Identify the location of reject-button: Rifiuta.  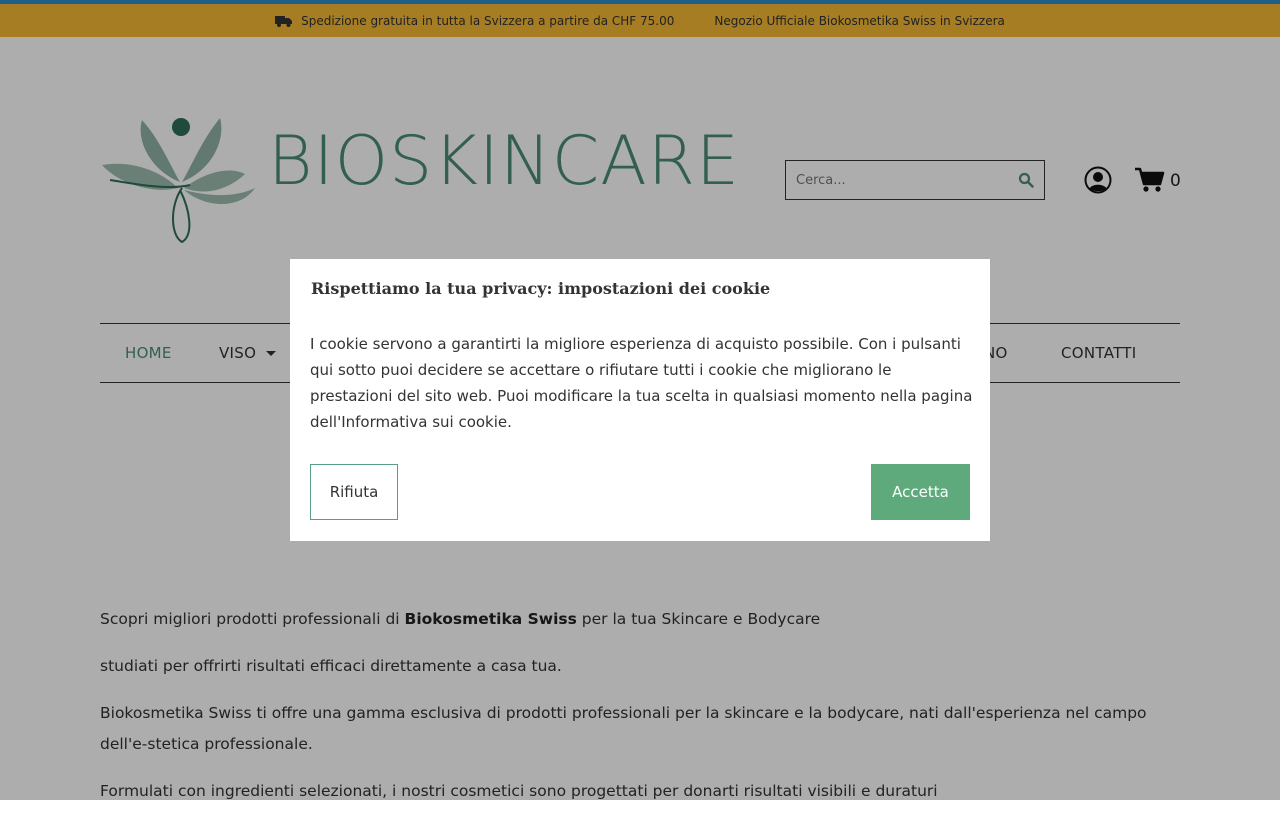
(354, 492).